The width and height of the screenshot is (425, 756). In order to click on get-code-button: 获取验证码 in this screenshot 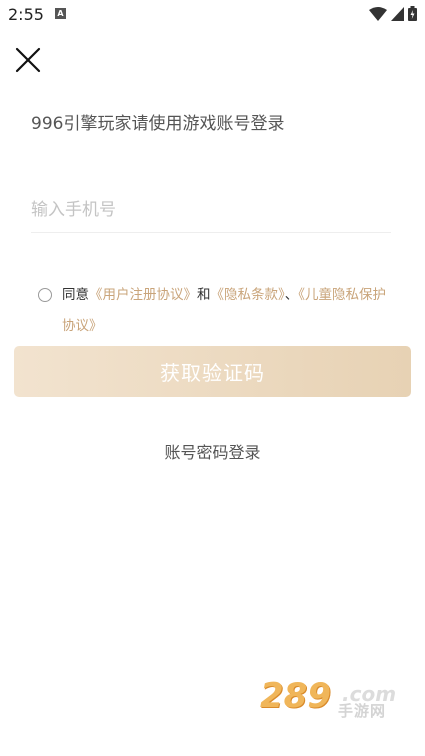, I will do `click(212, 371)`.